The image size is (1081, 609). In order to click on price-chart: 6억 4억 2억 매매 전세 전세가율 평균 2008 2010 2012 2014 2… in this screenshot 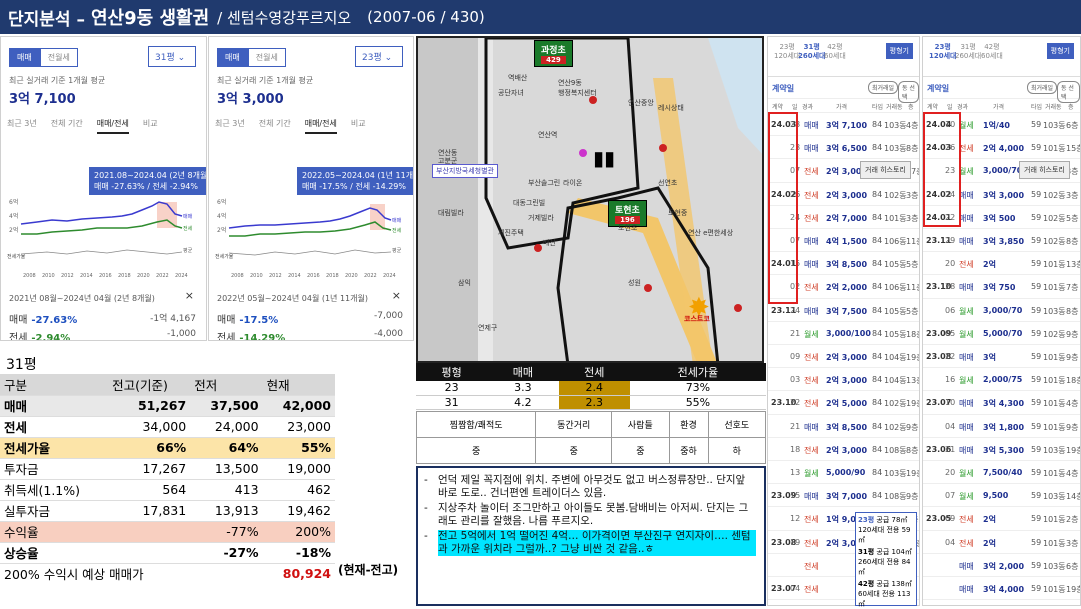, I will do `click(100, 238)`.